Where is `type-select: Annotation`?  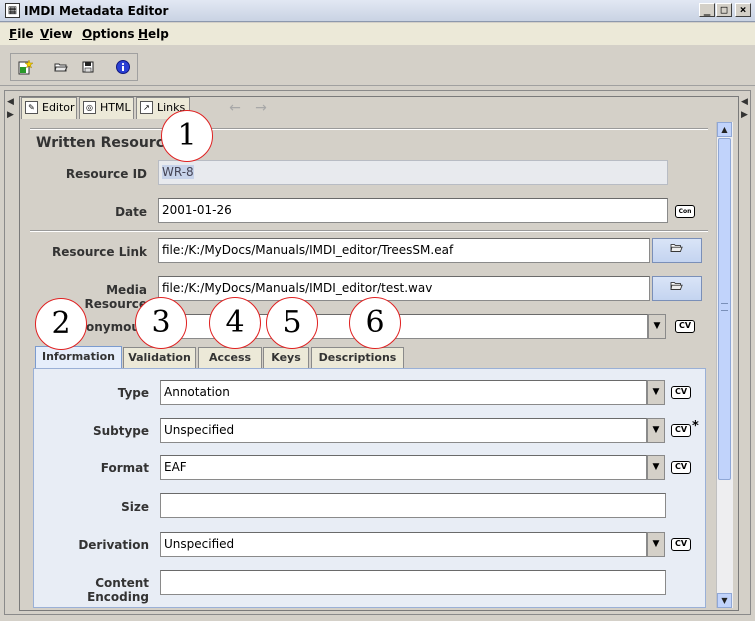 type-select: Annotation is located at coordinates (403, 392).